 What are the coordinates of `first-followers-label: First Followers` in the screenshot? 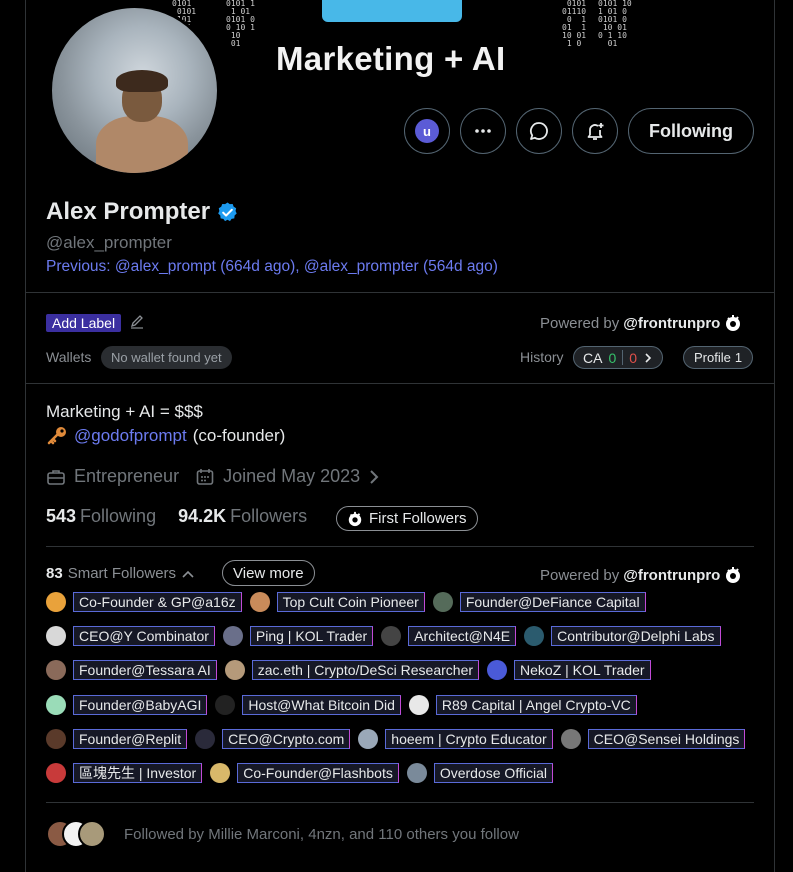 It's located at (418, 518).